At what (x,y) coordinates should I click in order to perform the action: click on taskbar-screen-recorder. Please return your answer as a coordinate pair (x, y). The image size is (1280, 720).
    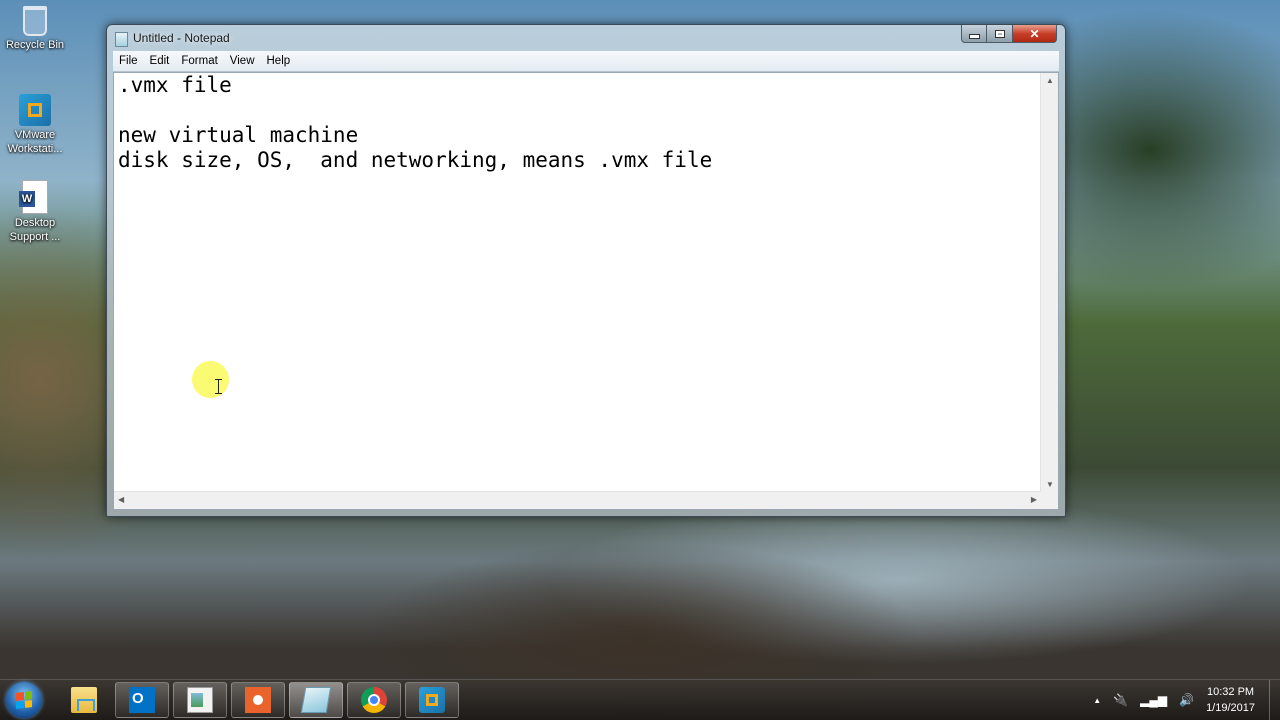
    Looking at the image, I should click on (258, 700).